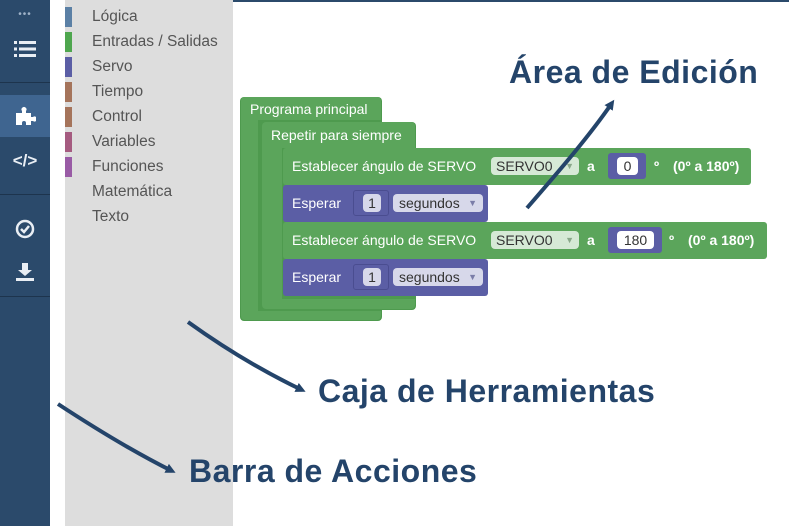 The width and height of the screenshot is (789, 526). Describe the element at coordinates (246, 356) in the screenshot. I see `toolbox-arrow` at that location.